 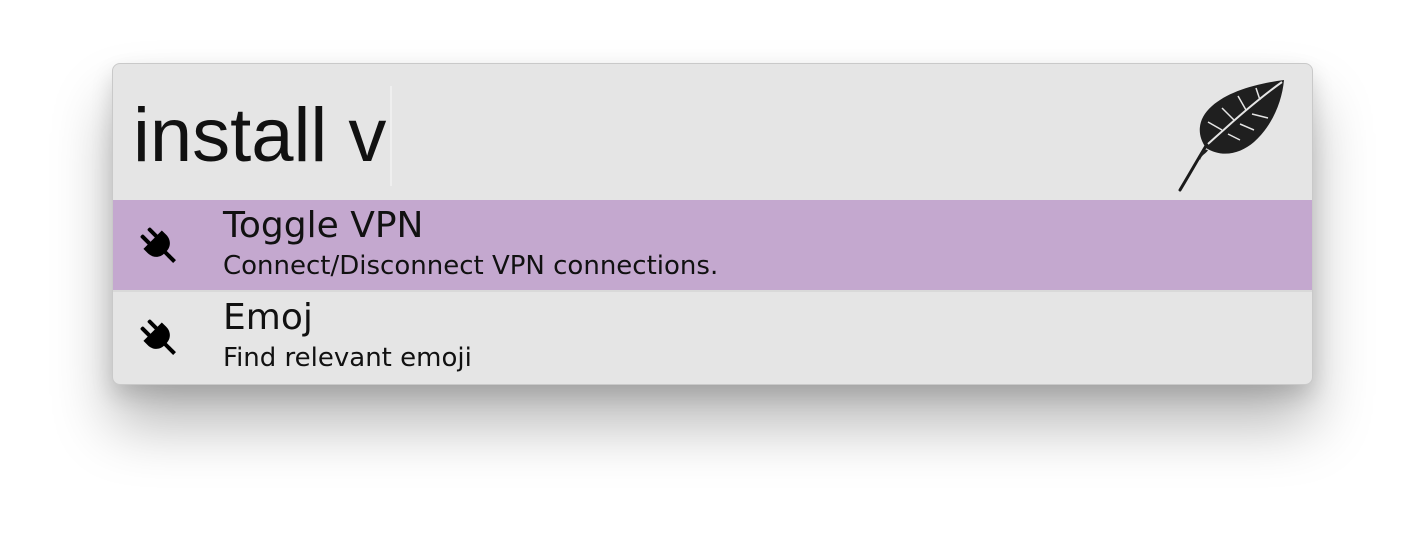 I want to click on search-input: install v, so click(x=259, y=136).